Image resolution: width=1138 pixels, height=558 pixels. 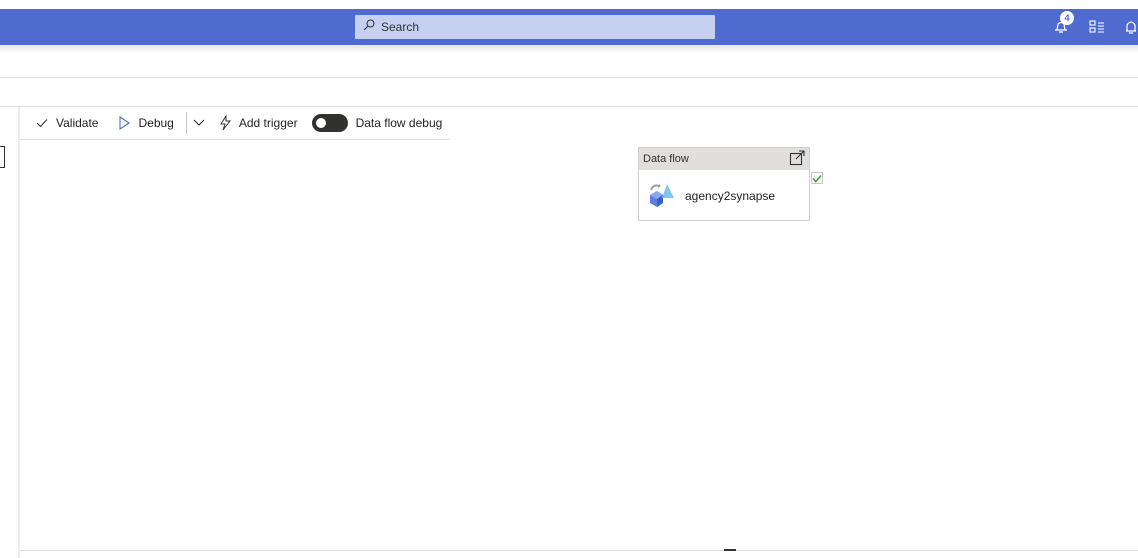 What do you see at coordinates (19, 332) in the screenshot?
I see `left-panel-border` at bounding box center [19, 332].